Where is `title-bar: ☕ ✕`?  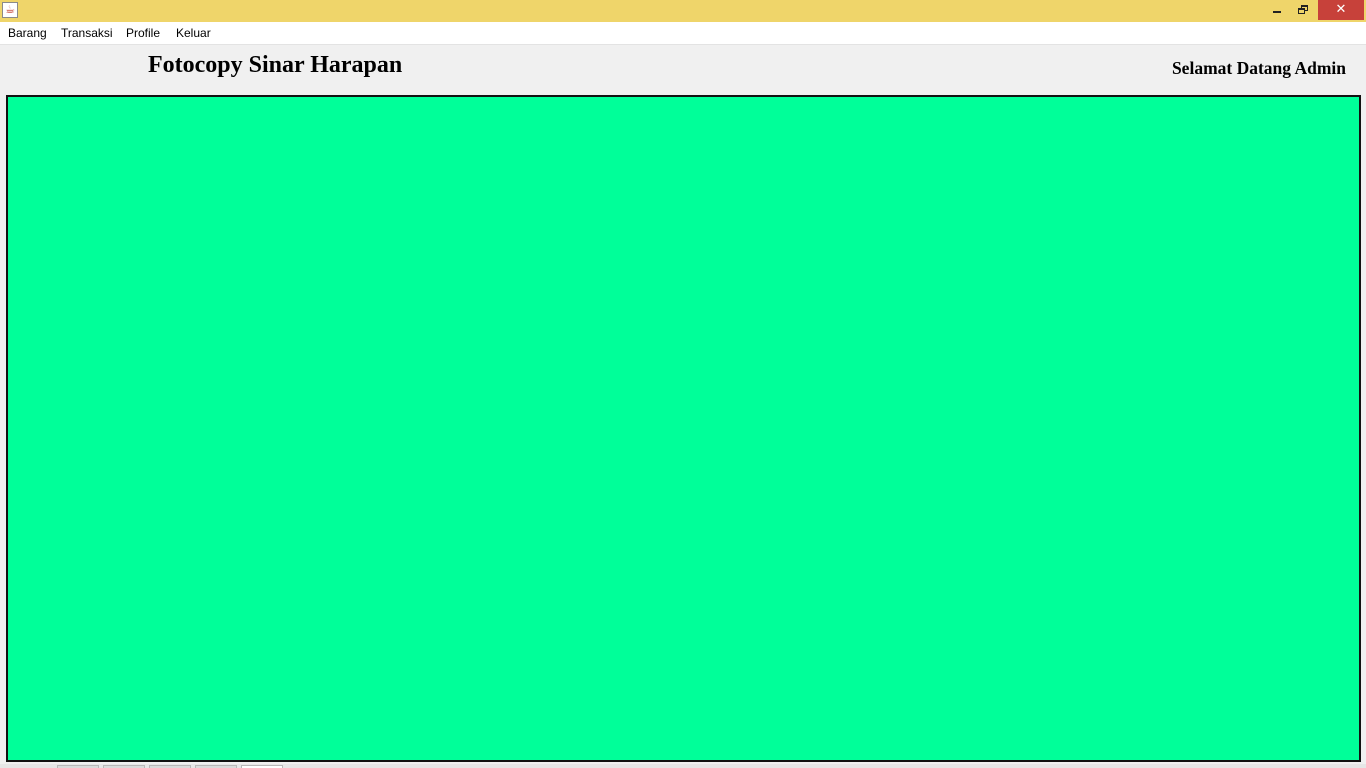 title-bar: ☕ ✕ is located at coordinates (683, 11).